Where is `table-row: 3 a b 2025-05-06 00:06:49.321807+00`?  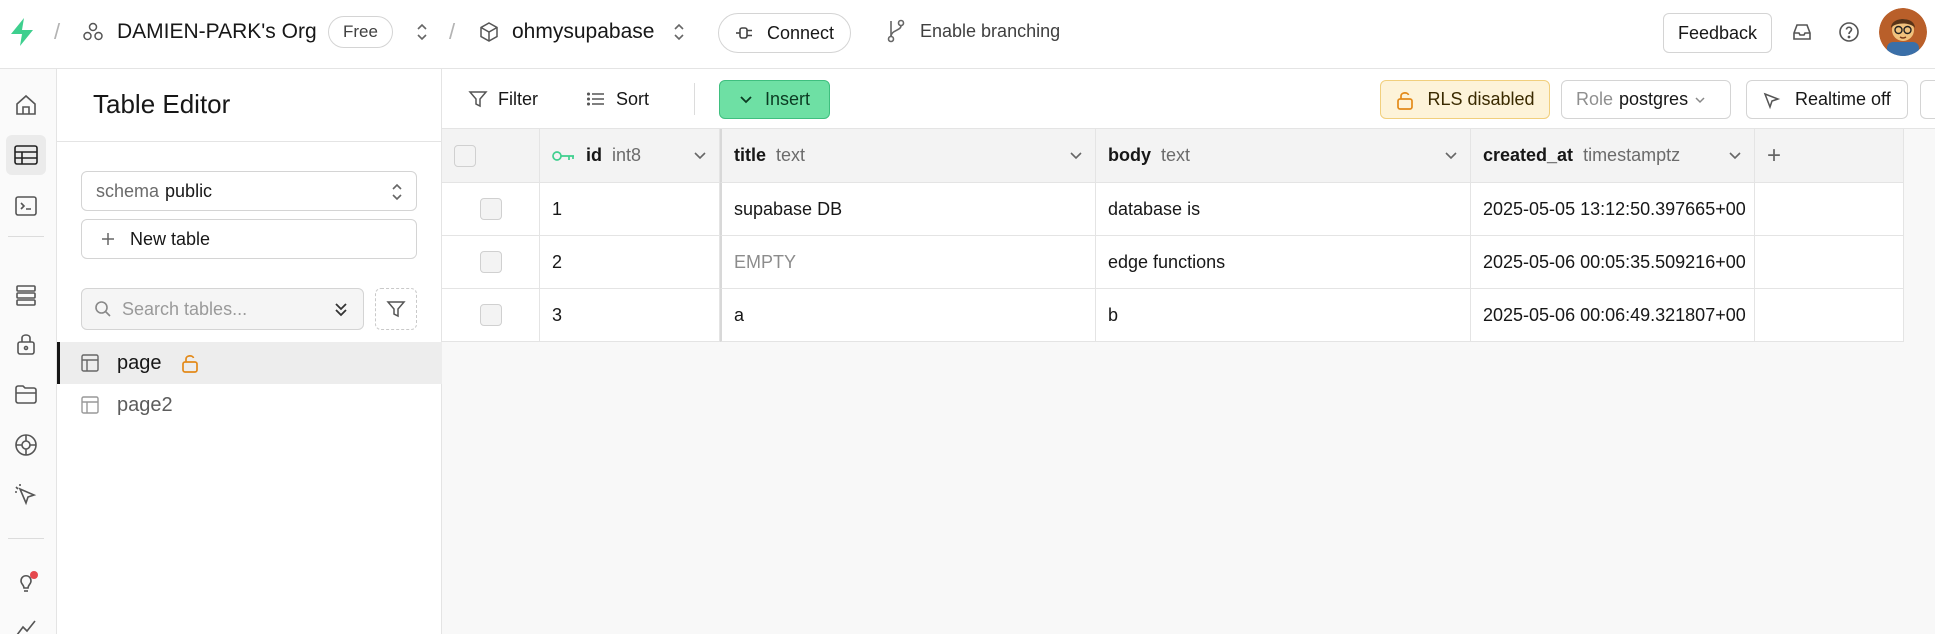 table-row: 3 a b 2025-05-06 00:06:49.321807+00 is located at coordinates (1173, 315).